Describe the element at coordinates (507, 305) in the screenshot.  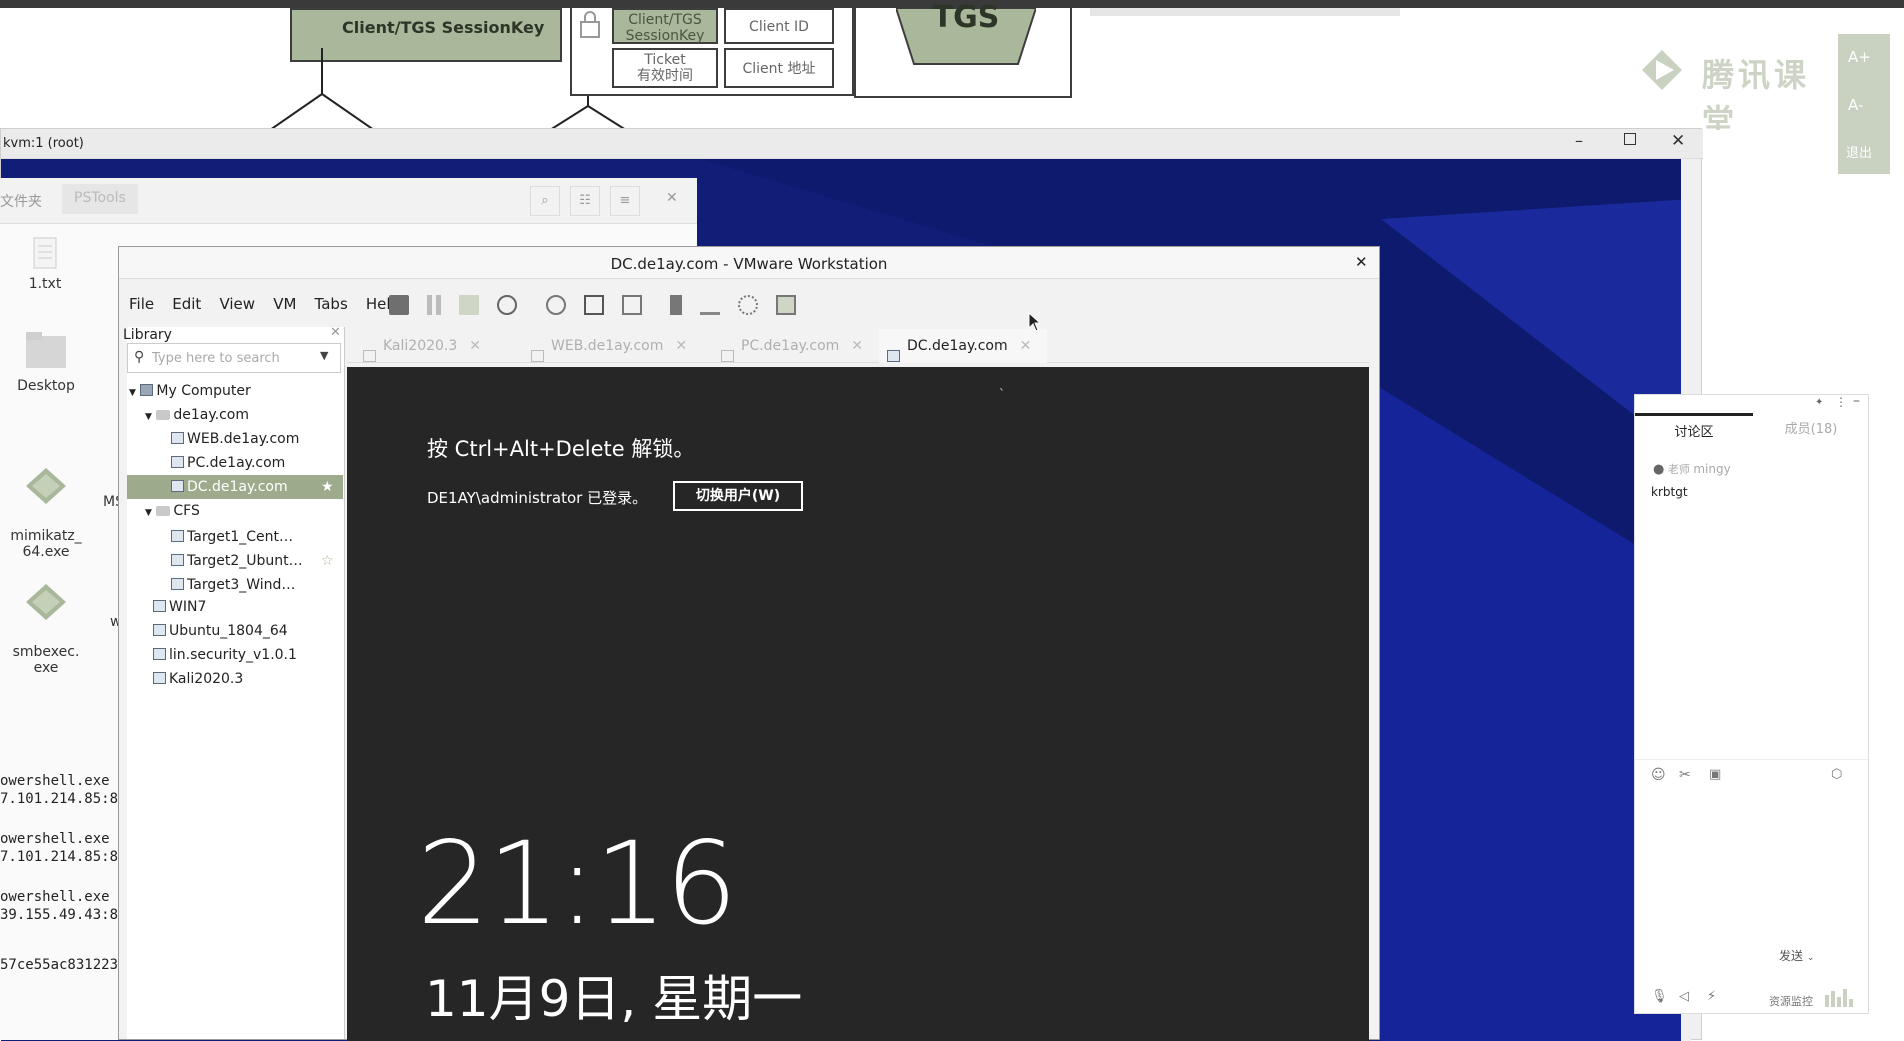
I see `refresh-icon` at that location.